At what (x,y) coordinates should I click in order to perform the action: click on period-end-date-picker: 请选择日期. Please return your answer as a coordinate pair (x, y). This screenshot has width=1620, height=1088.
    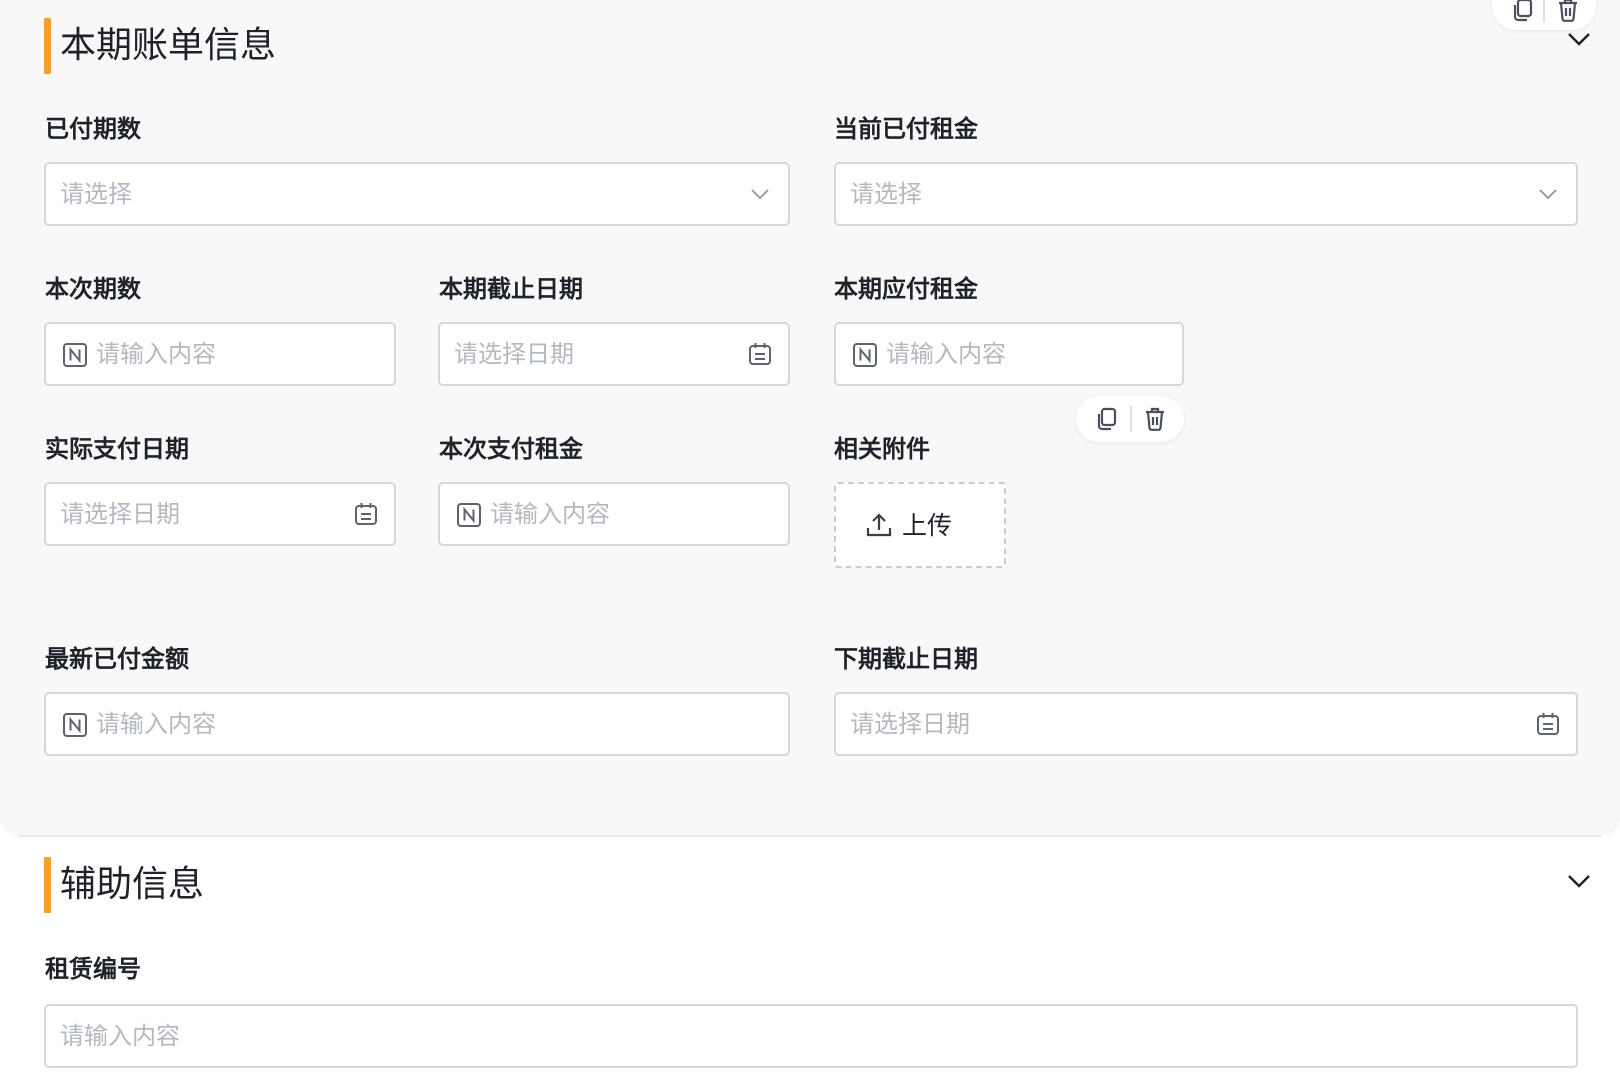
    Looking at the image, I should click on (614, 354).